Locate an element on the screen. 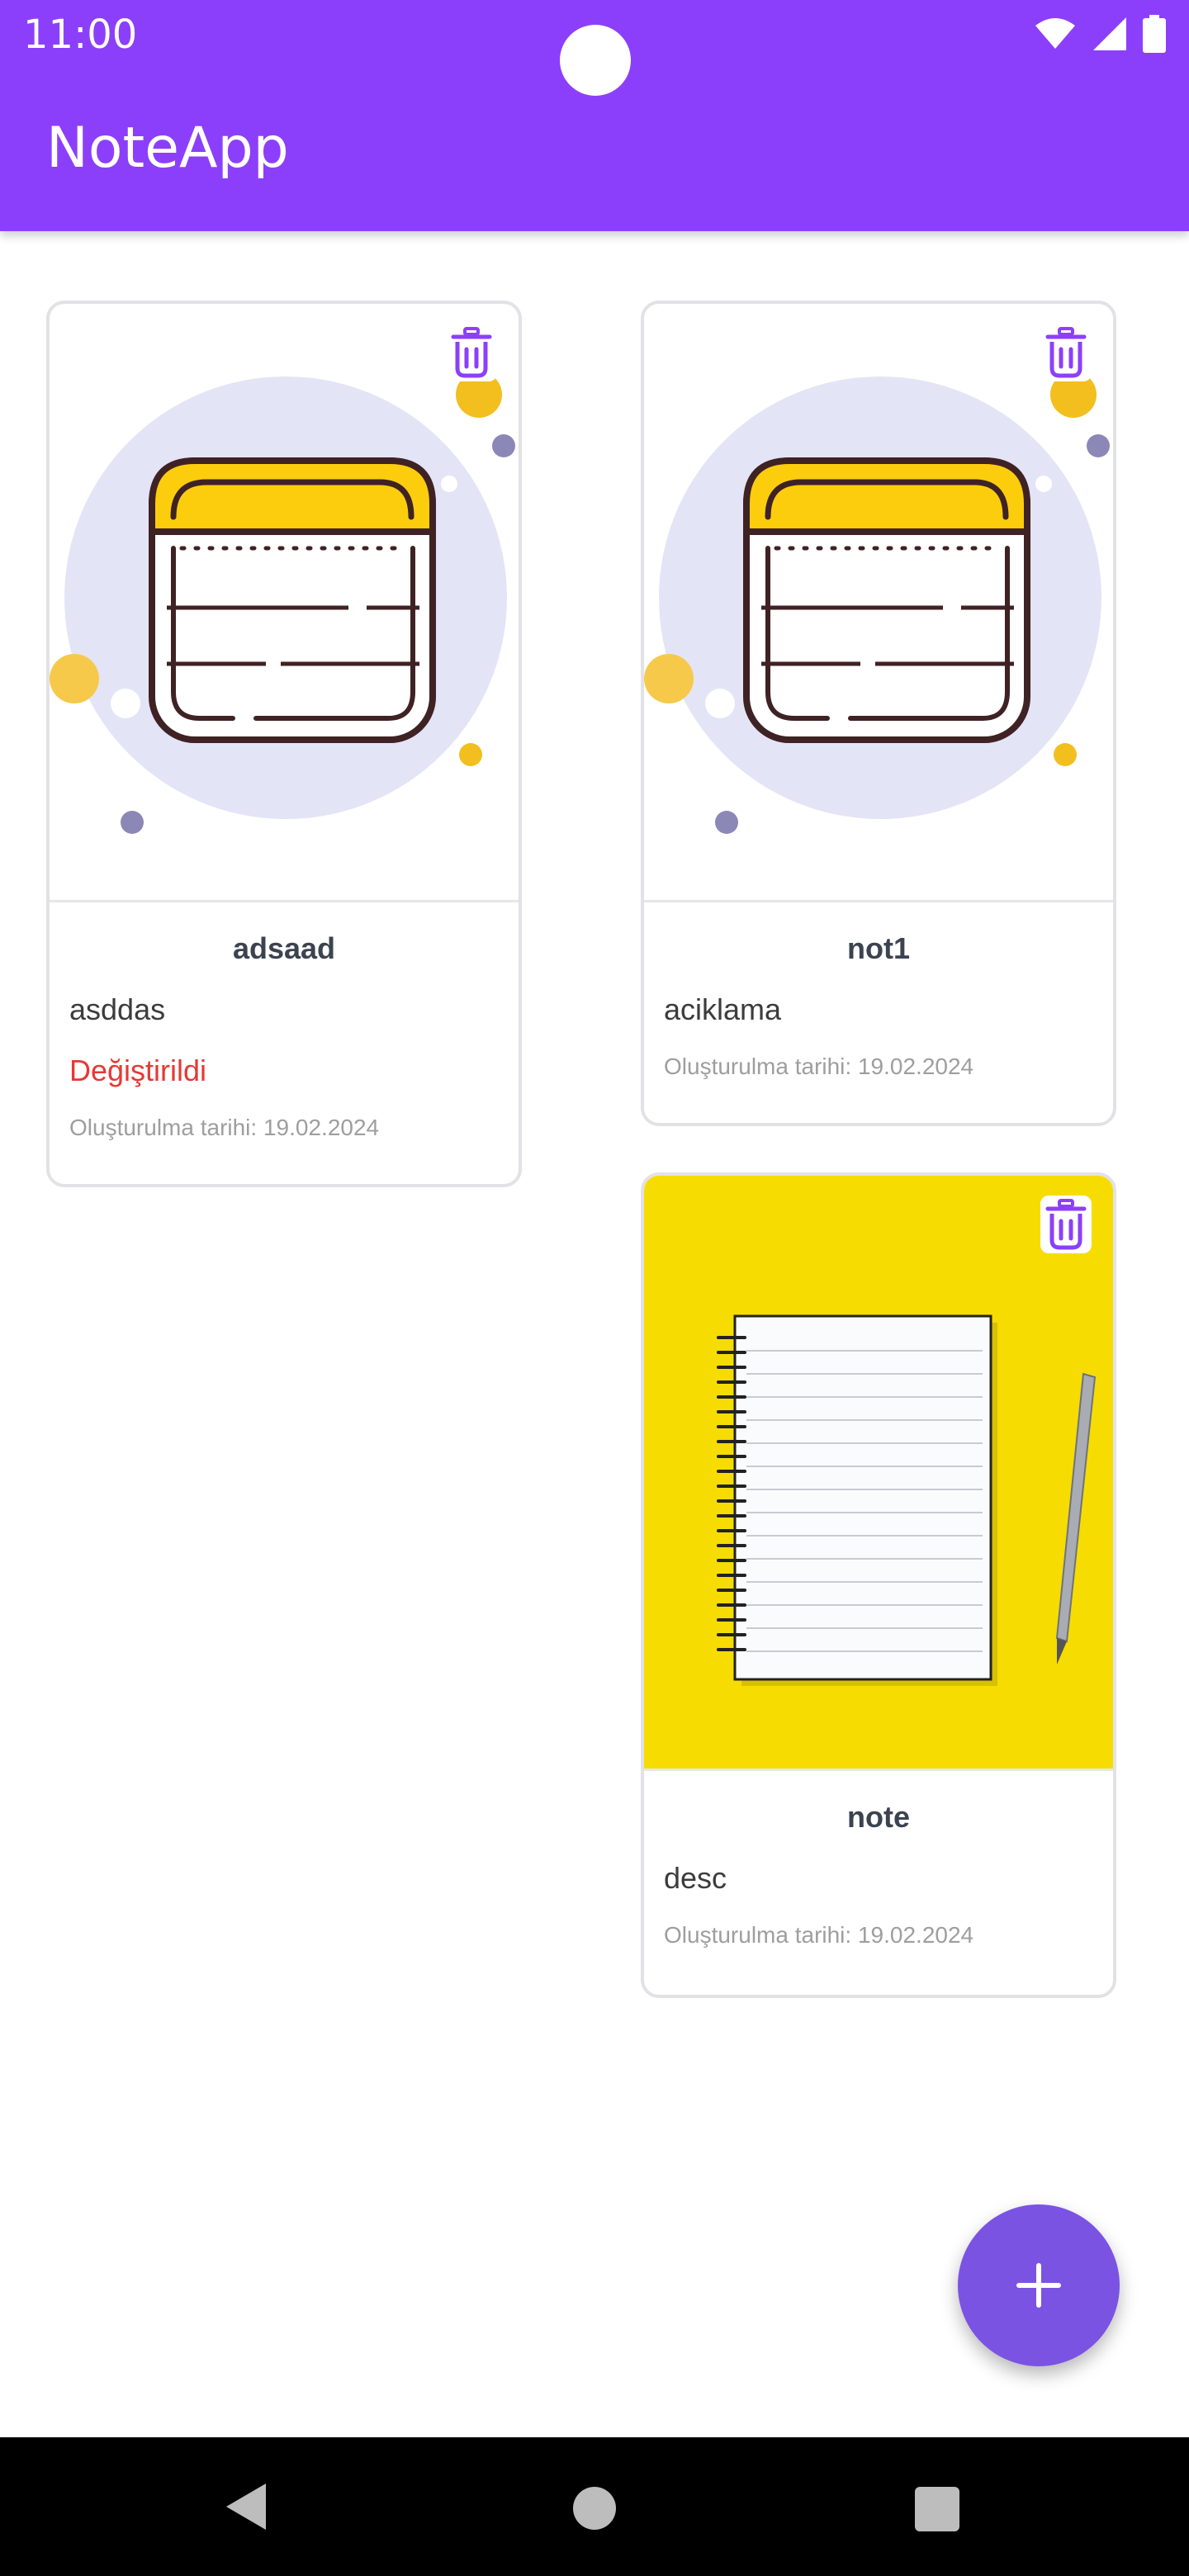 Image resolution: width=1189 pixels, height=2576 pixels. note-title: note is located at coordinates (878, 1817).